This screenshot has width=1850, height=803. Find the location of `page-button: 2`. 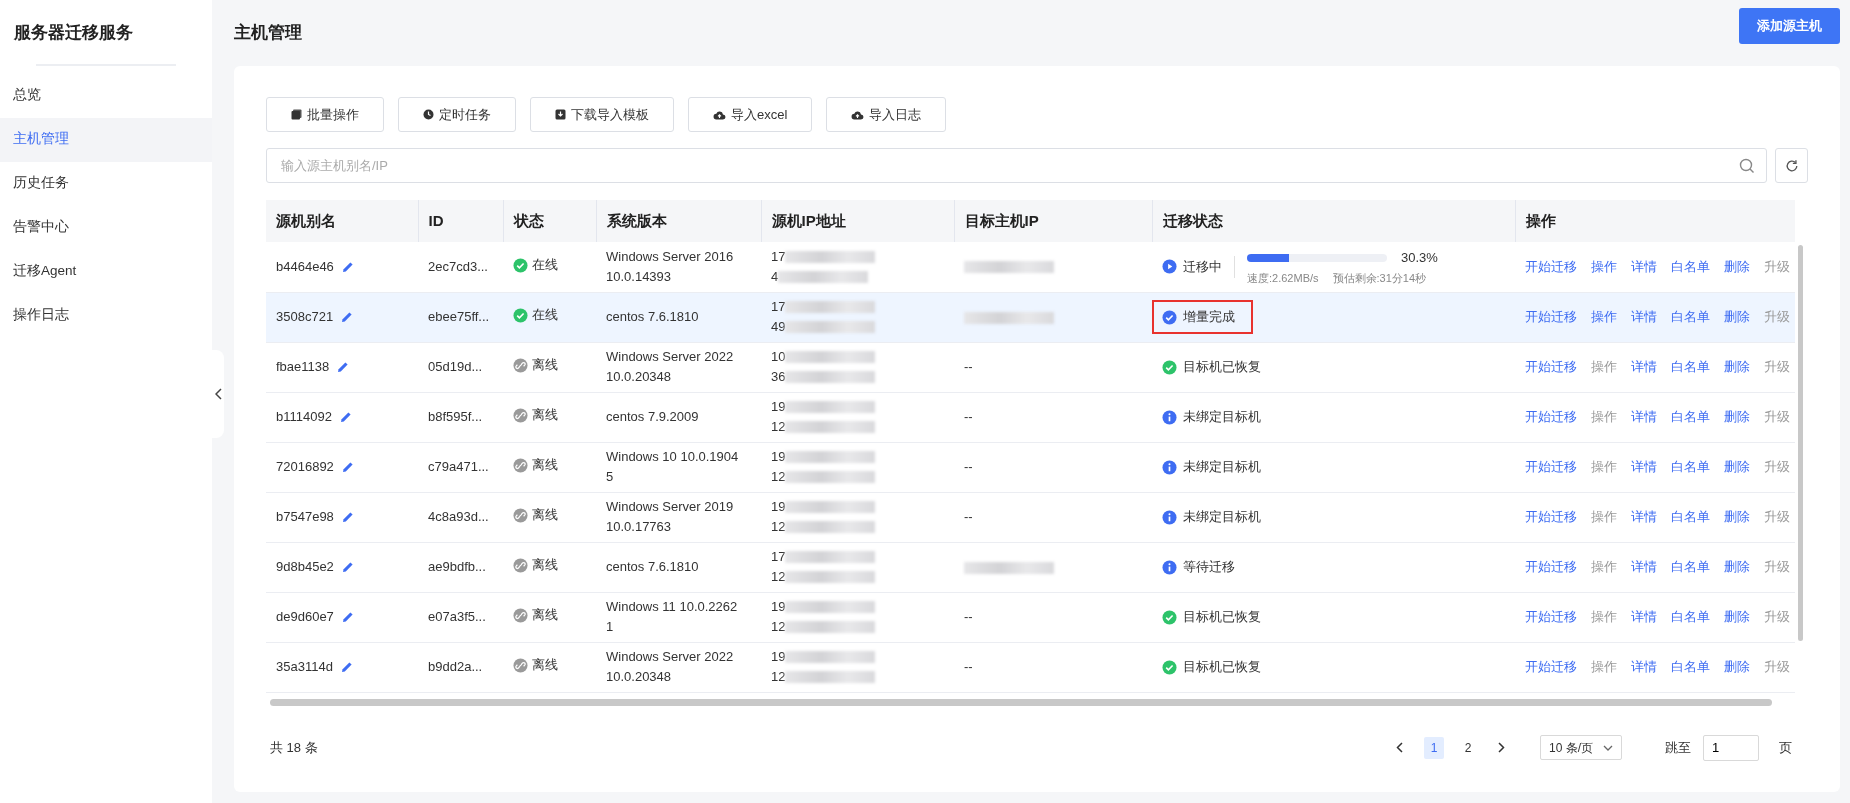

page-button: 2 is located at coordinates (1468, 747).